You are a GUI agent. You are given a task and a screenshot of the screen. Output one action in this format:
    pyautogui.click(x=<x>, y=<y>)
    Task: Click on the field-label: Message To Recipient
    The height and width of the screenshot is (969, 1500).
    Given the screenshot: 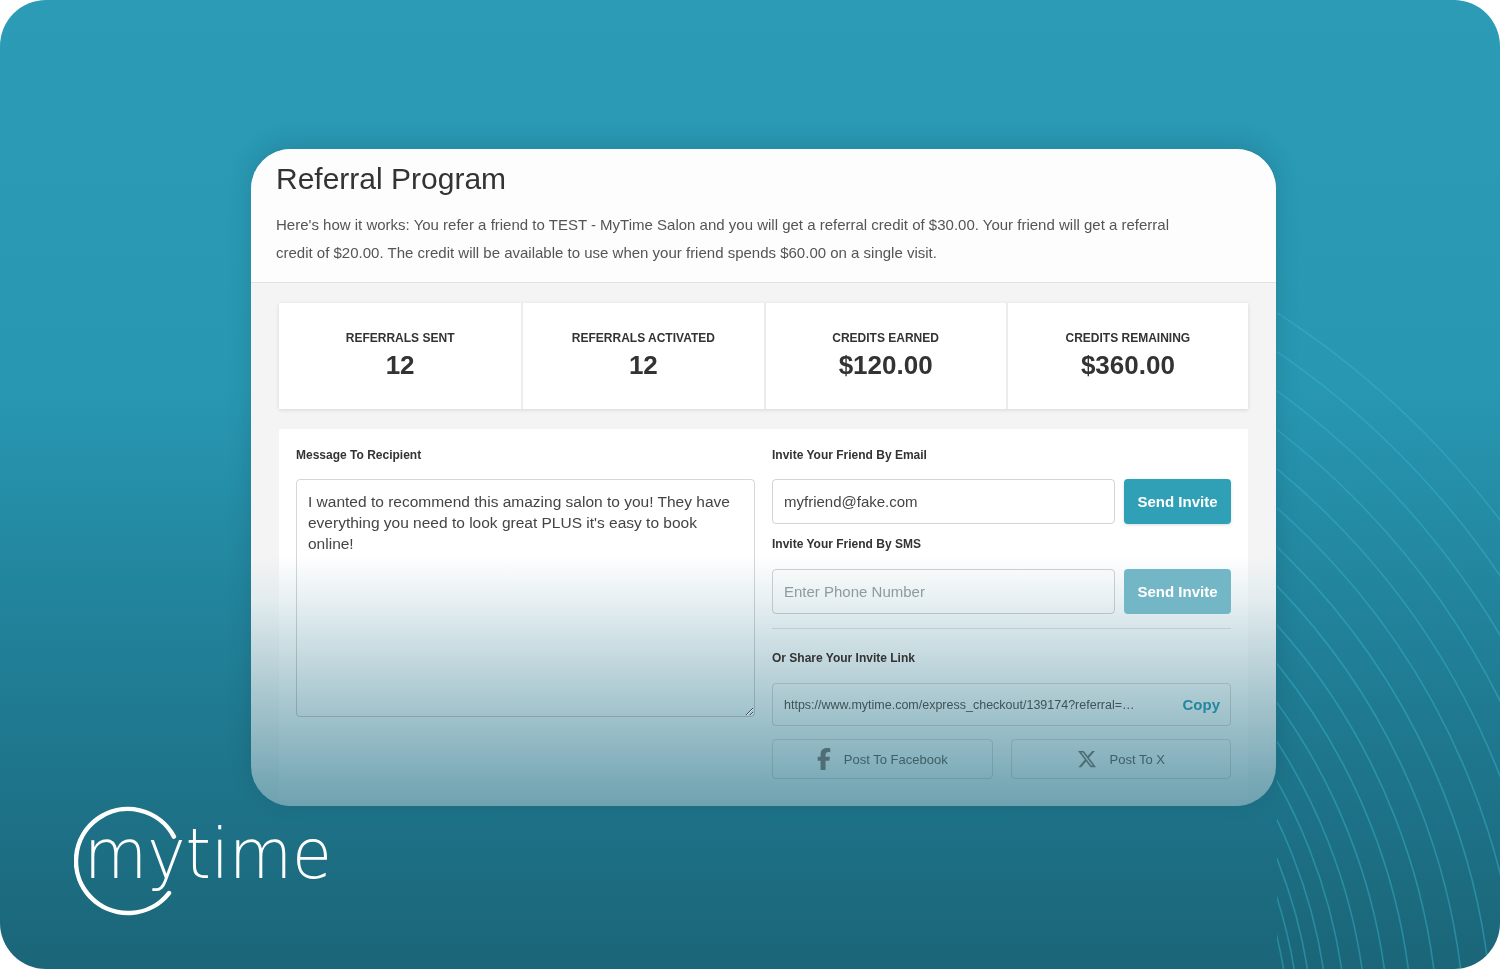 What is the action you would take?
    pyautogui.click(x=359, y=455)
    